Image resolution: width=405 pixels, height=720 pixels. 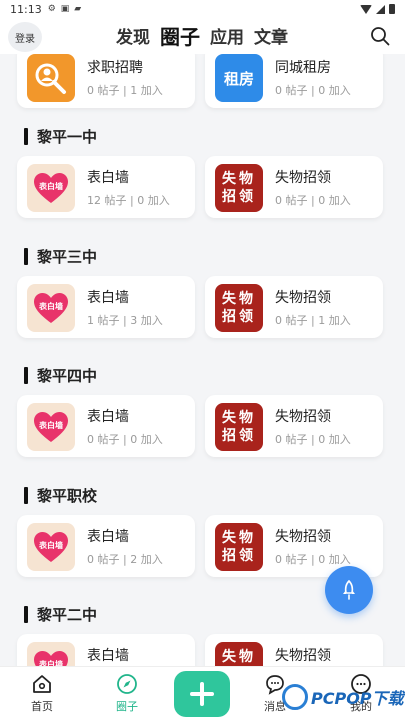 I want to click on circle-card-confession-wall: 表白墙 表白墙 0 帖子 | 0 加入, so click(x=106, y=426).